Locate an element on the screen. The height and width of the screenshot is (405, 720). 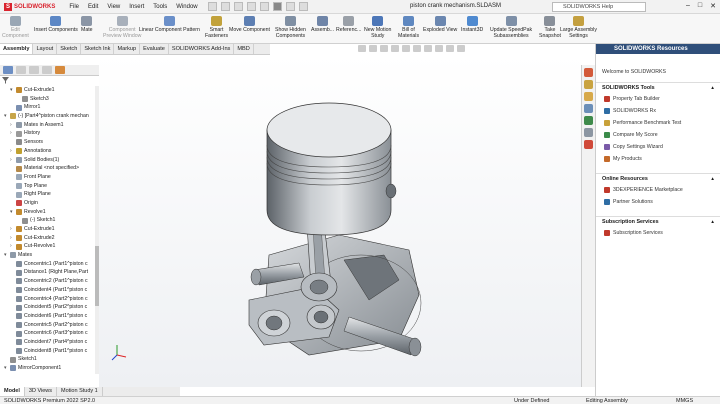
tree-item: Concentric1 (Part1^piston c is located at coordinates (48, 264).